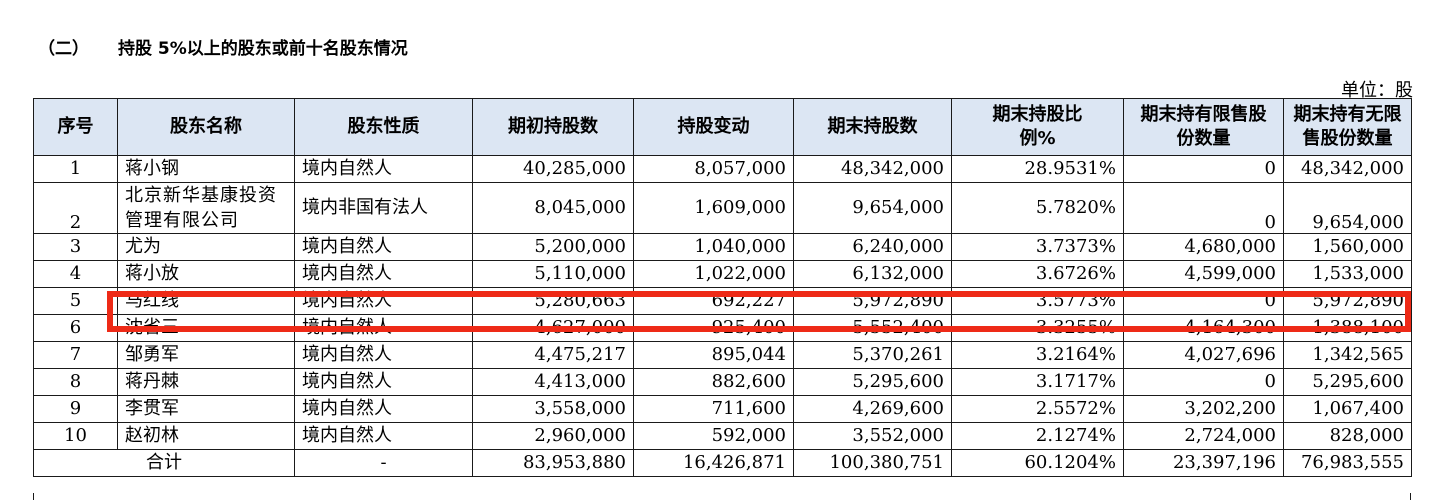 This screenshot has width=1439, height=500. What do you see at coordinates (553, 355) in the screenshot?
I see `opening-shares-cell: 4,475,217` at bounding box center [553, 355].